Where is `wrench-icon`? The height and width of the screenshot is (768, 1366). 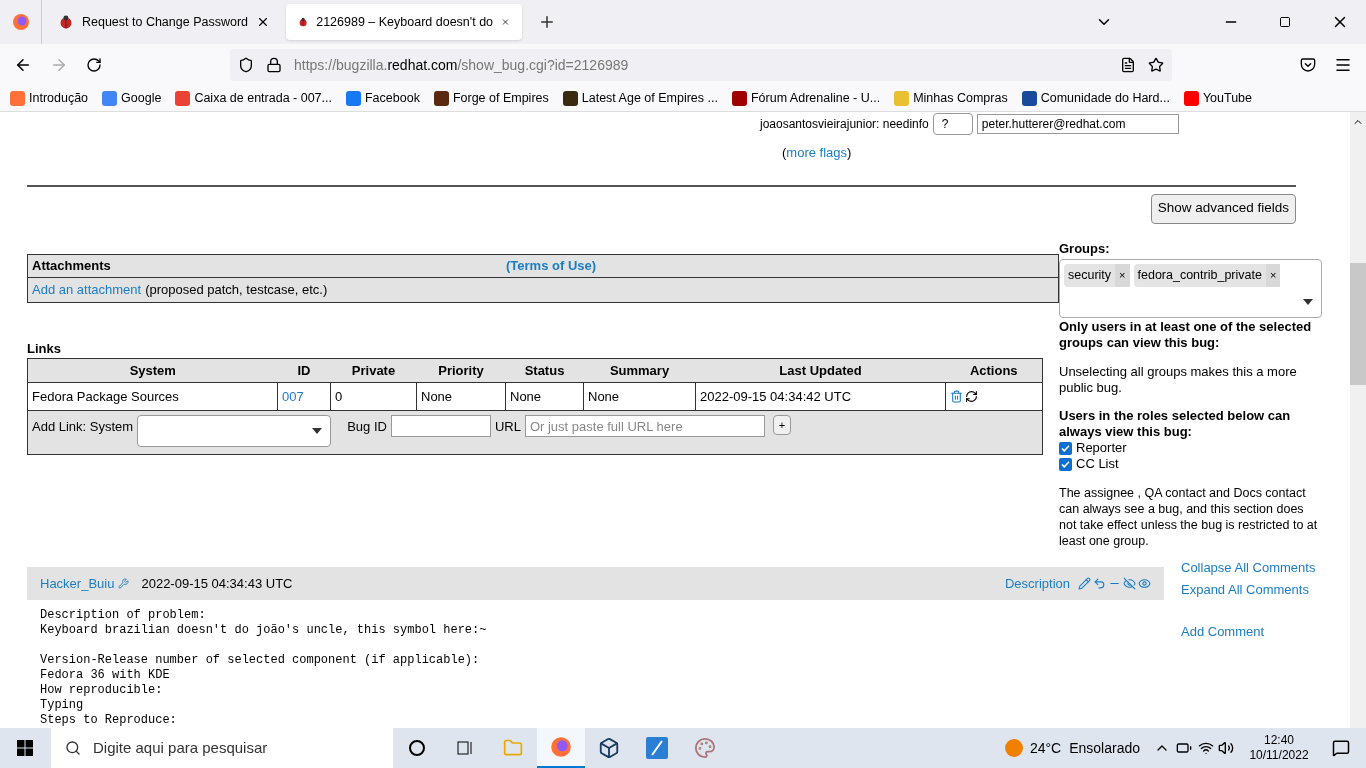 wrench-icon is located at coordinates (124, 583).